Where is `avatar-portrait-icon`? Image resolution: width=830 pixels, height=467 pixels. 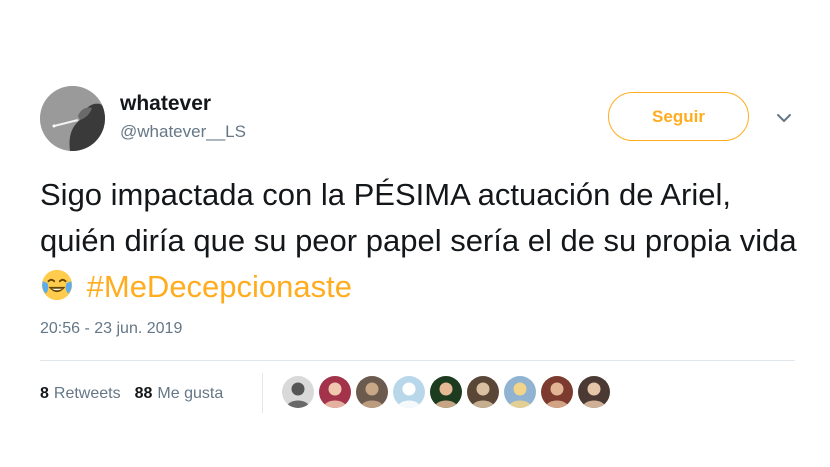 avatar-portrait-icon is located at coordinates (72, 118).